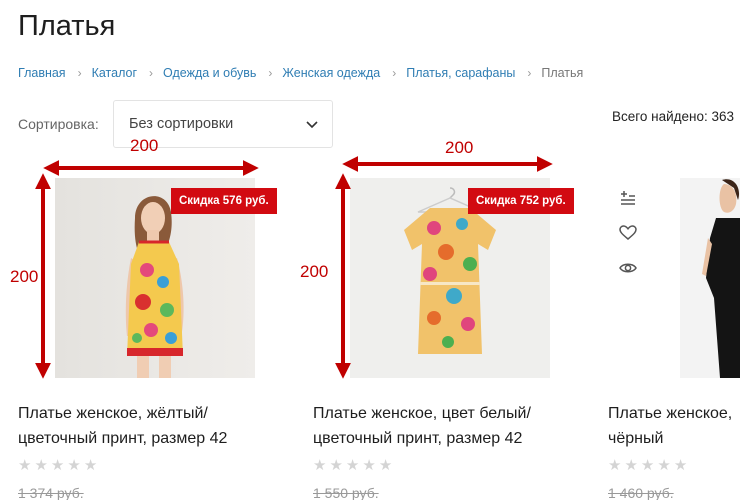 The height and width of the screenshot is (500, 740). What do you see at coordinates (114, 73) in the screenshot?
I see `breadcrumb-catalog: Каталог` at bounding box center [114, 73].